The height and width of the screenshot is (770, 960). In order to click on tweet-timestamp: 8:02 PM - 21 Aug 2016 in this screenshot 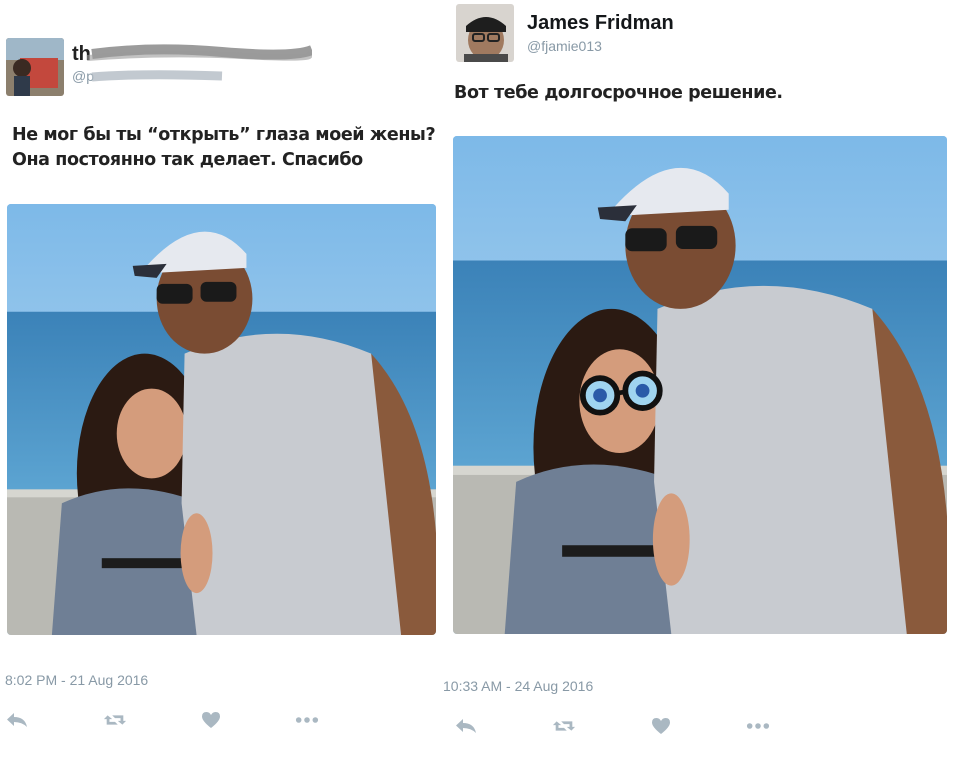, I will do `click(76, 680)`.